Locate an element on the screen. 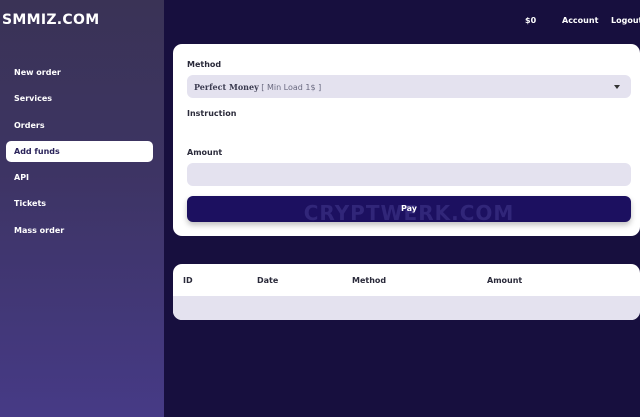  column-method: Method is located at coordinates (369, 280).